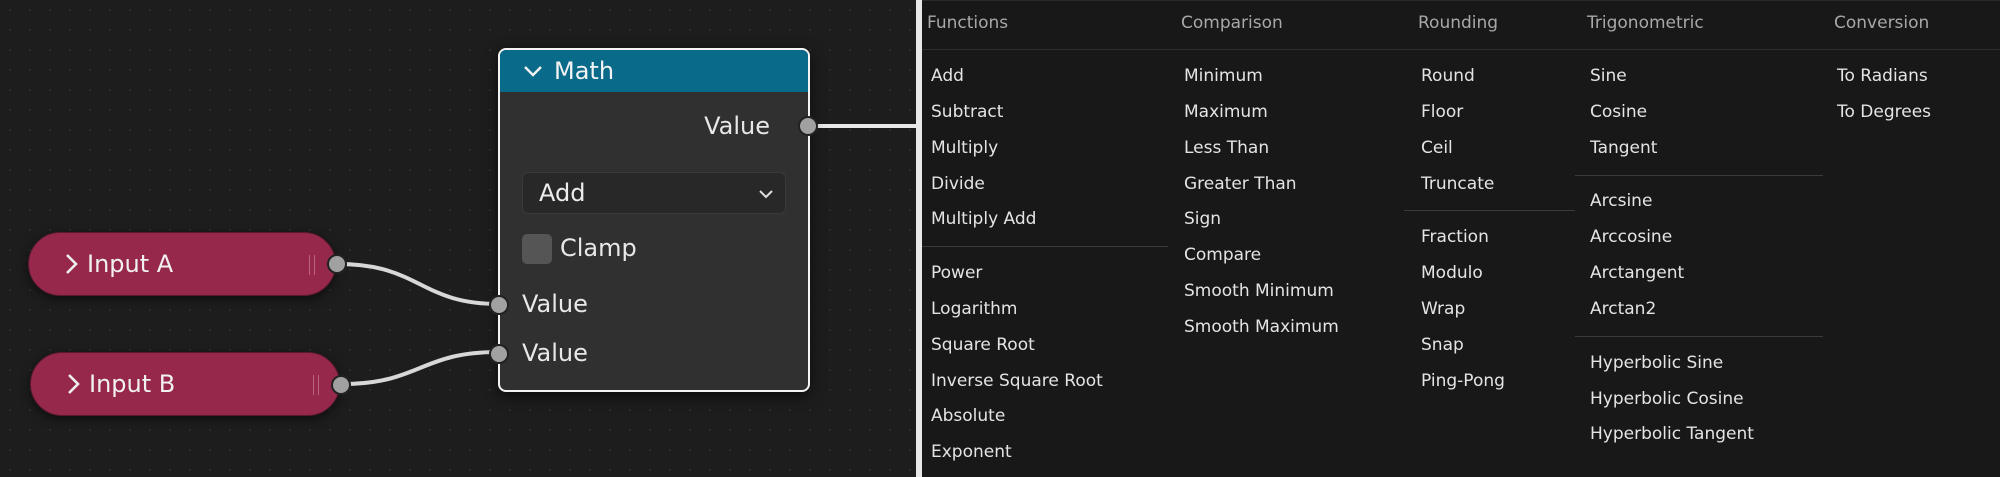  What do you see at coordinates (654, 193) in the screenshot?
I see `operation-dropdown: Add` at bounding box center [654, 193].